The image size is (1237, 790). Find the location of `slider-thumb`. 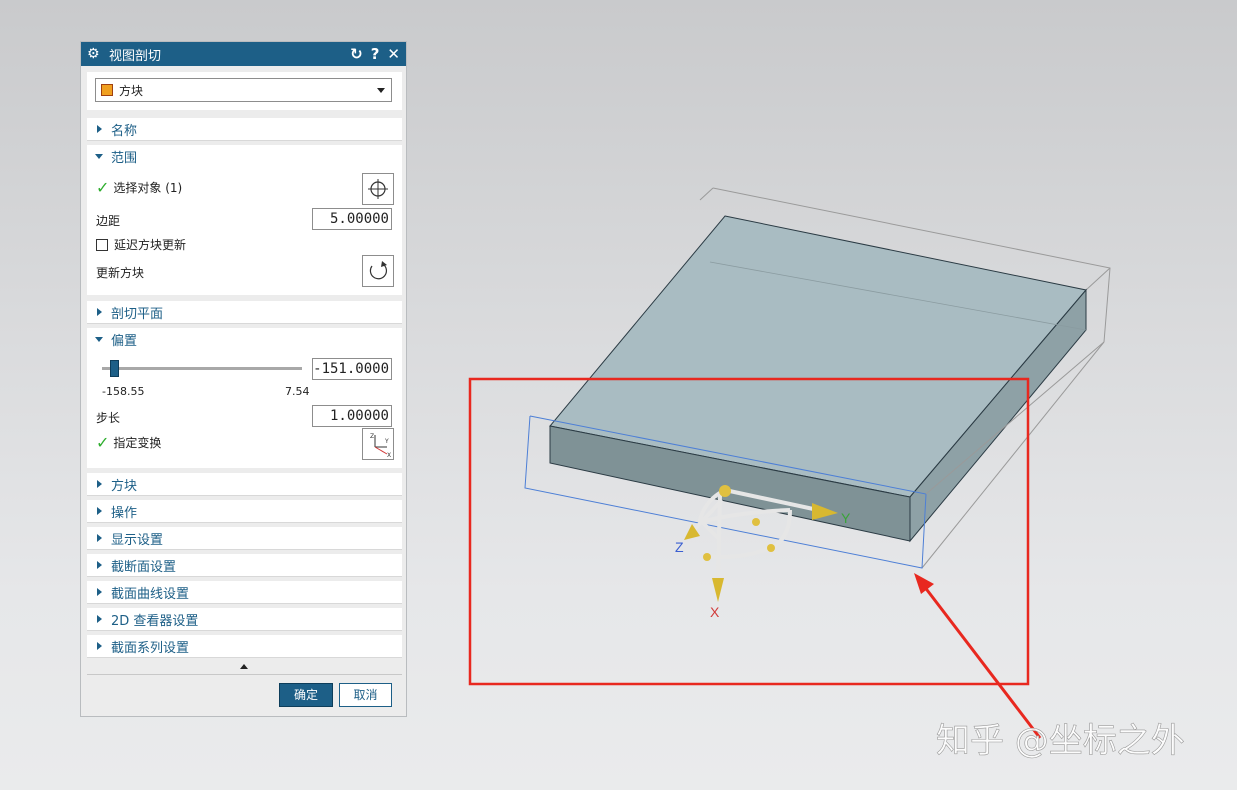

slider-thumb is located at coordinates (114, 368).